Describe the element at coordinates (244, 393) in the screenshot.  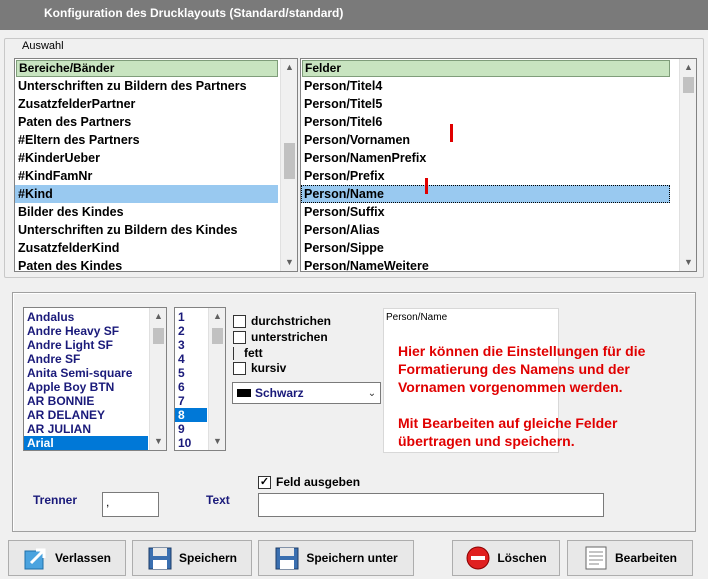
I see `color-swatch` at that location.